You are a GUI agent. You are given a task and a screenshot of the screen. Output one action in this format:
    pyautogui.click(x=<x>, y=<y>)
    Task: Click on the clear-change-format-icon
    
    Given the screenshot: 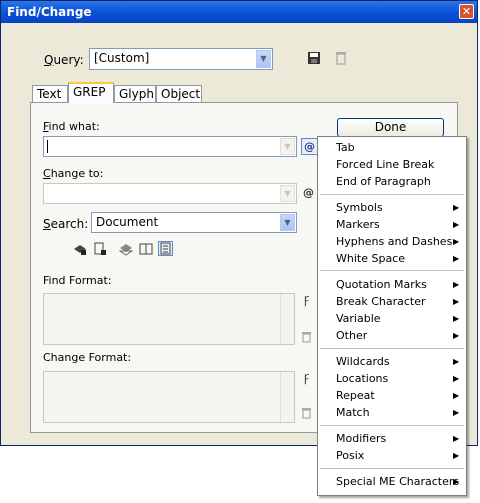 What is the action you would take?
    pyautogui.click(x=306, y=414)
    